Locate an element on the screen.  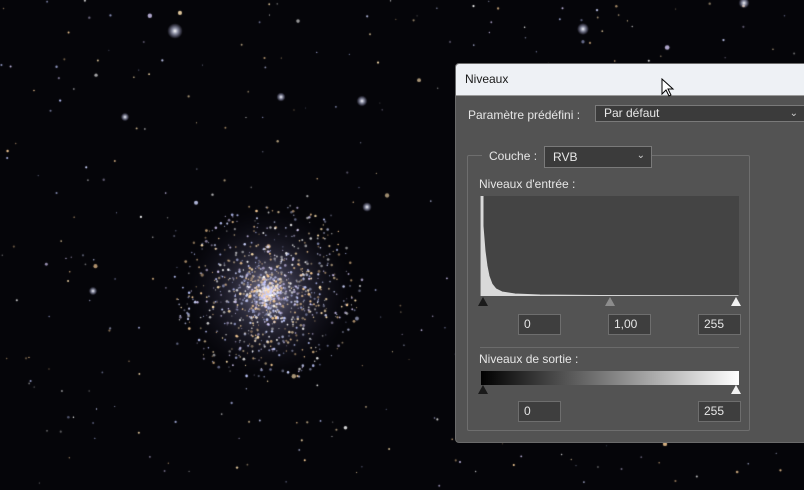
output-white-slider is located at coordinates (736, 389).